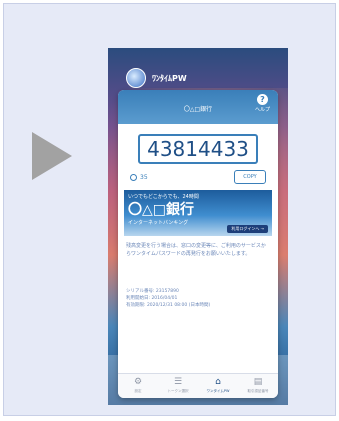 The height and width of the screenshot is (421, 339). Describe the element at coordinates (258, 382) in the screenshot. I see `document-icon: ▤` at that location.